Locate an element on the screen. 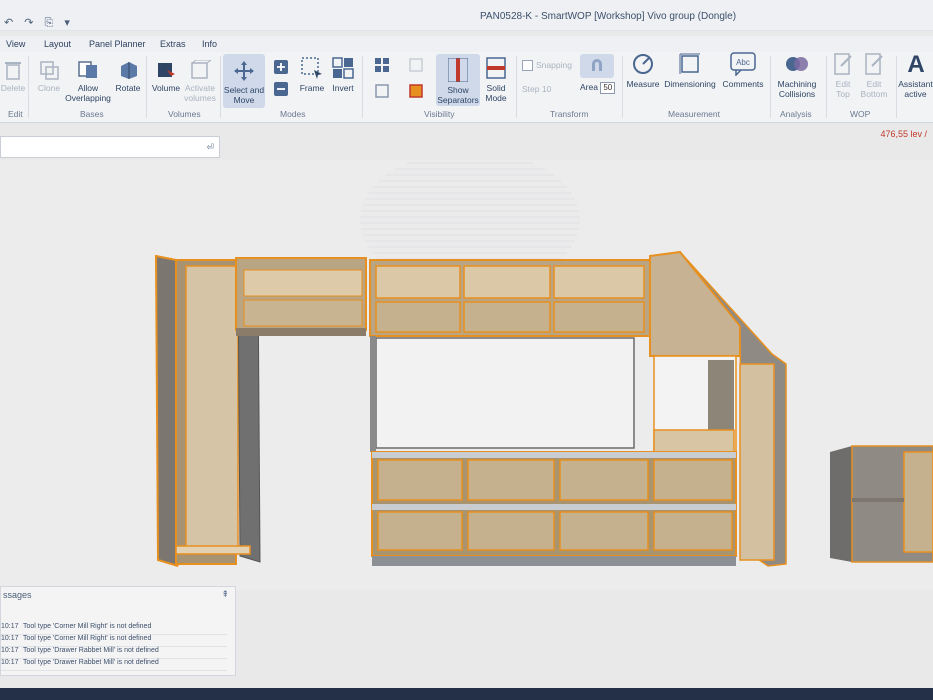 The height and width of the screenshot is (700, 933). messages-title: ssages is located at coordinates (17, 595).